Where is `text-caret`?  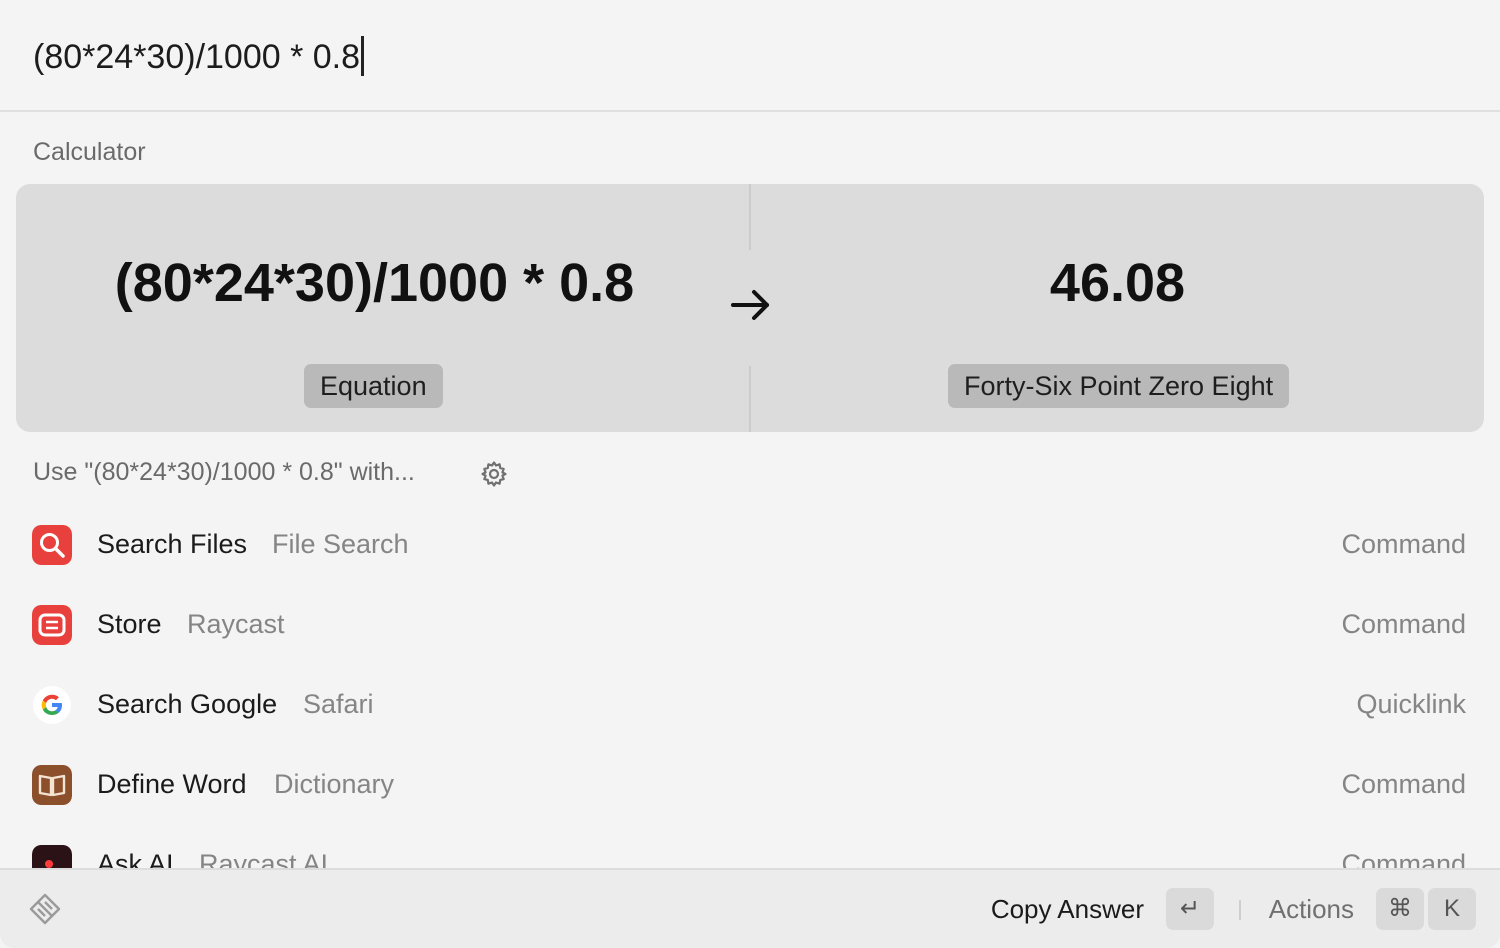
text-caret is located at coordinates (363, 56).